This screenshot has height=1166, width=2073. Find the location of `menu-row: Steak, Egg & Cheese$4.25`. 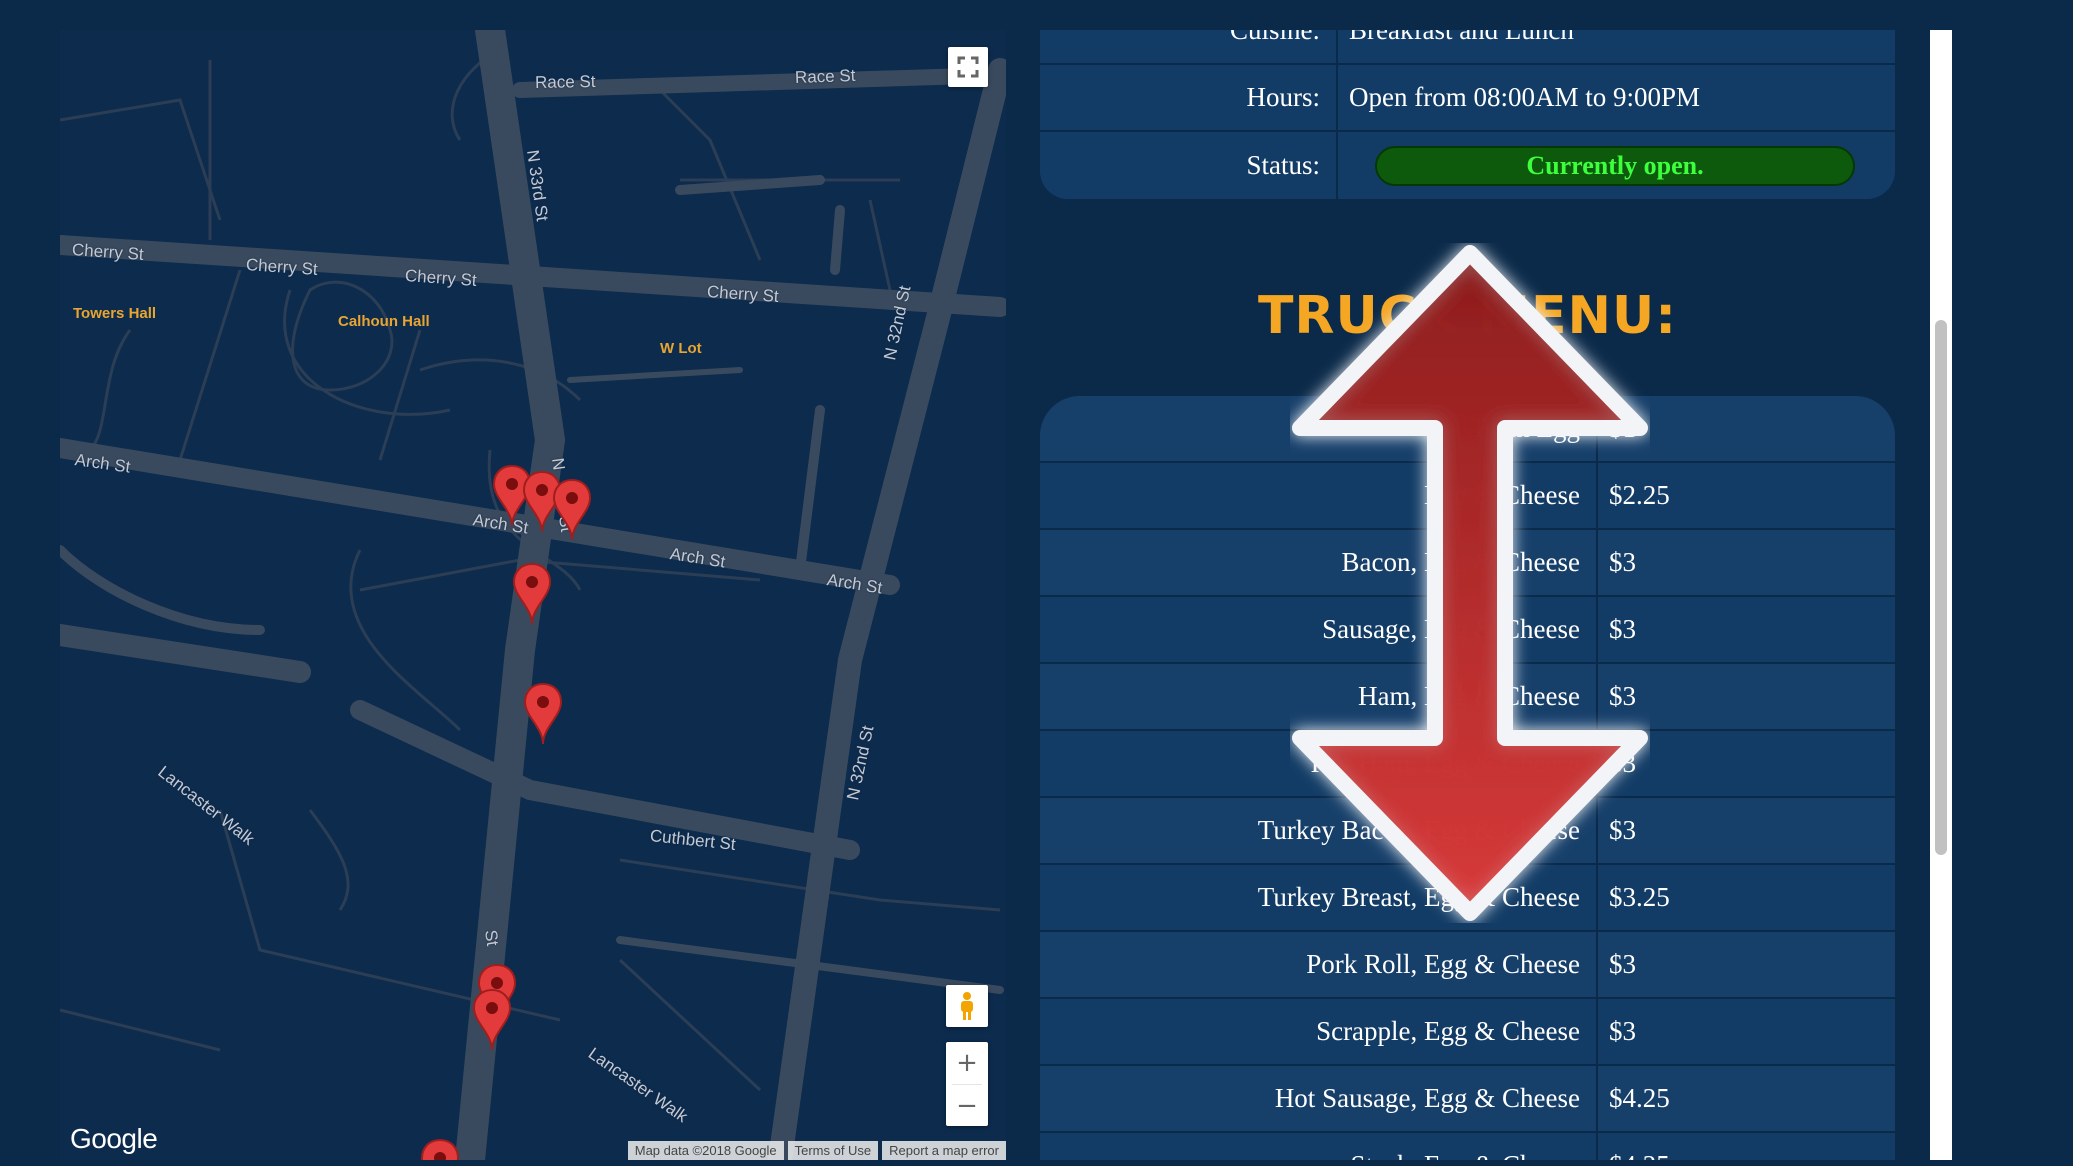

menu-row: Steak, Egg & Cheese$4.25 is located at coordinates (1467, 1146).